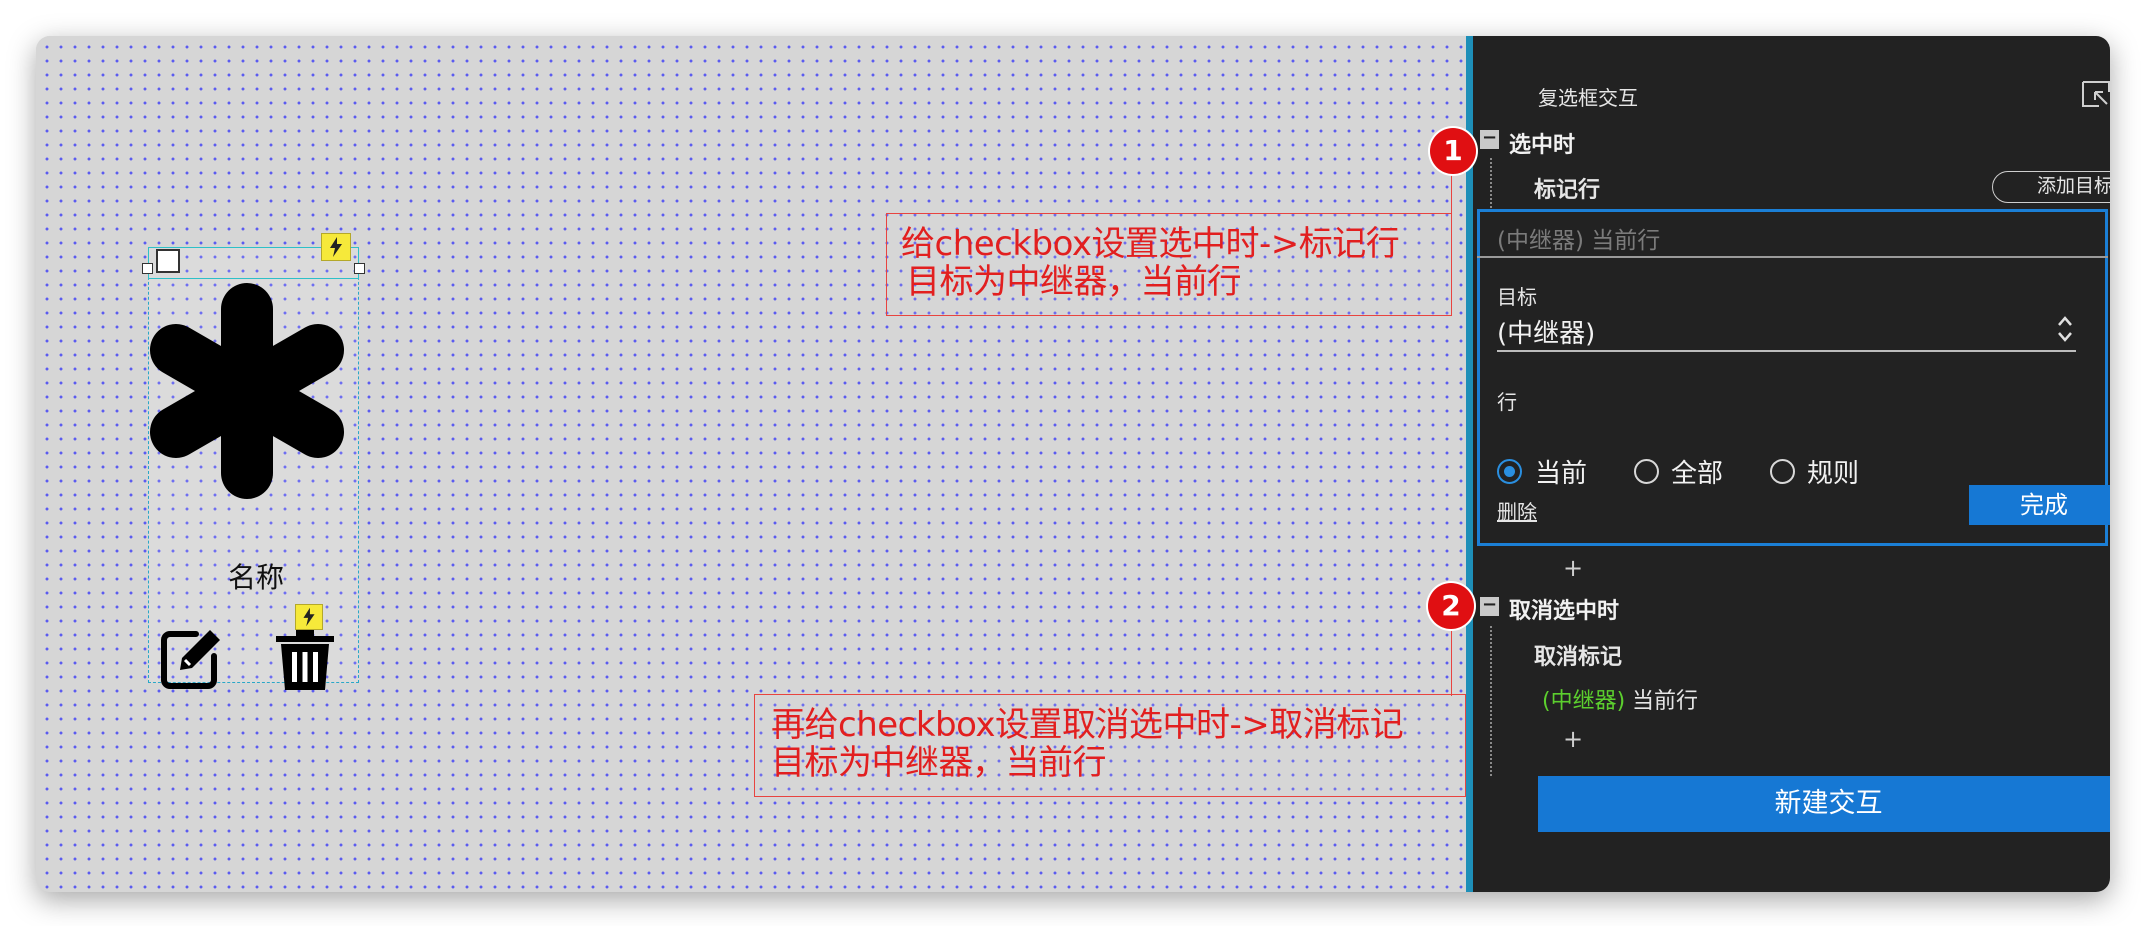 The image size is (2146, 926). What do you see at coordinates (1573, 568) in the screenshot?
I see `add-action-button-1: +` at bounding box center [1573, 568].